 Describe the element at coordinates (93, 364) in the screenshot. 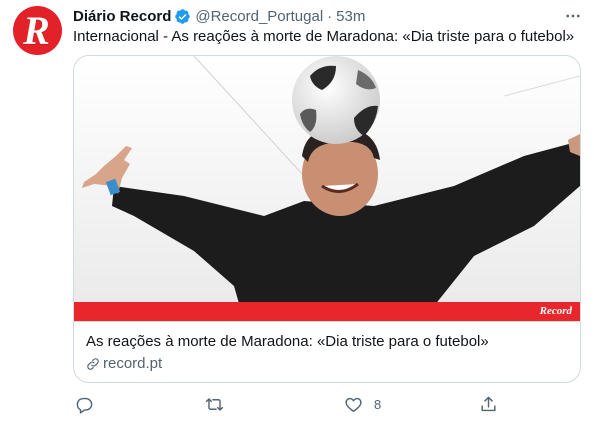

I see `link-icon` at that location.